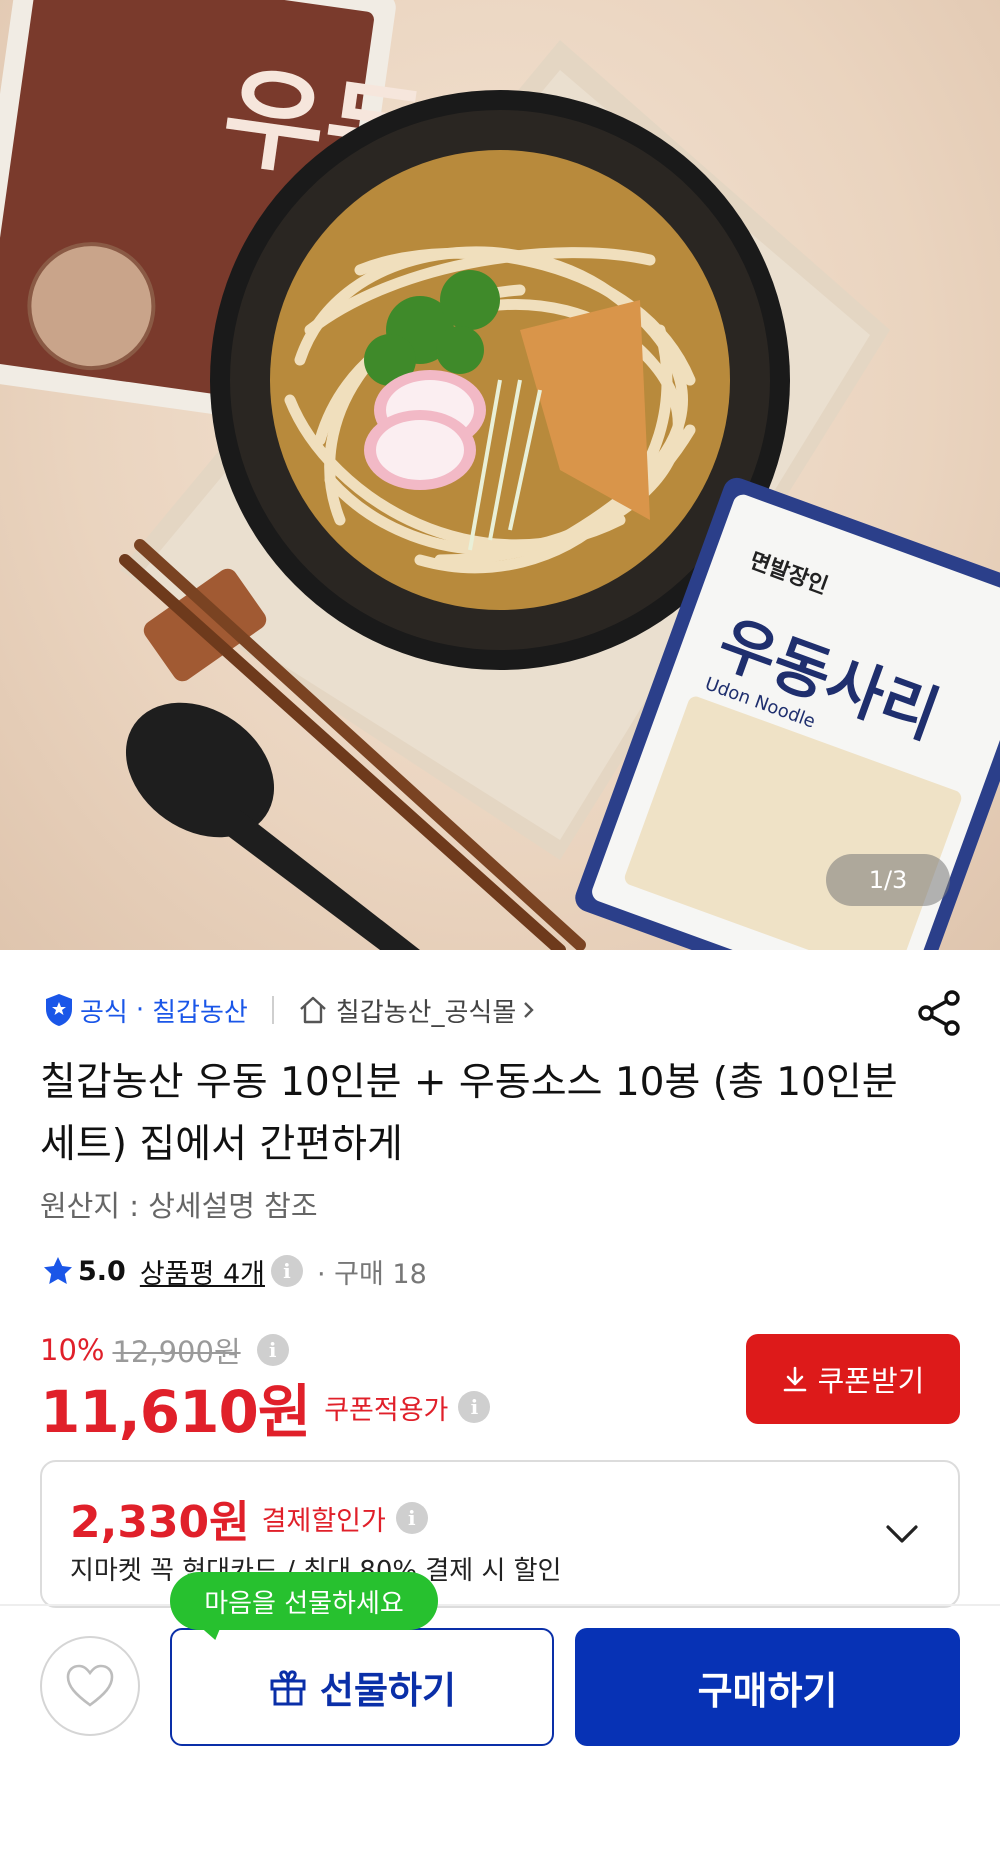  I want to click on shield-badge-icon, so click(59, 1010).